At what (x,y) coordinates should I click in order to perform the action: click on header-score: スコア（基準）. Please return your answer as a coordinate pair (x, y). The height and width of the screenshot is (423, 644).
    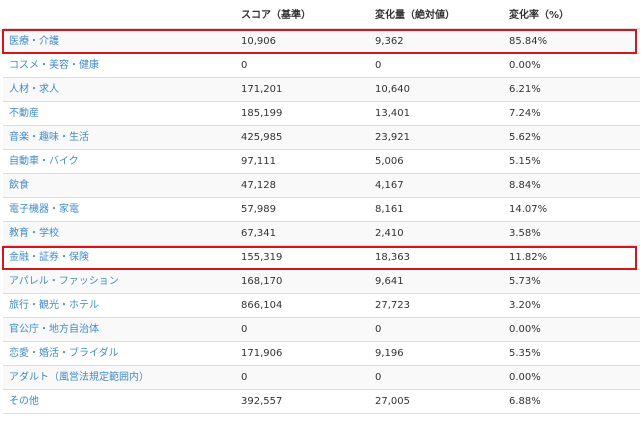
    Looking at the image, I should click on (302, 17).